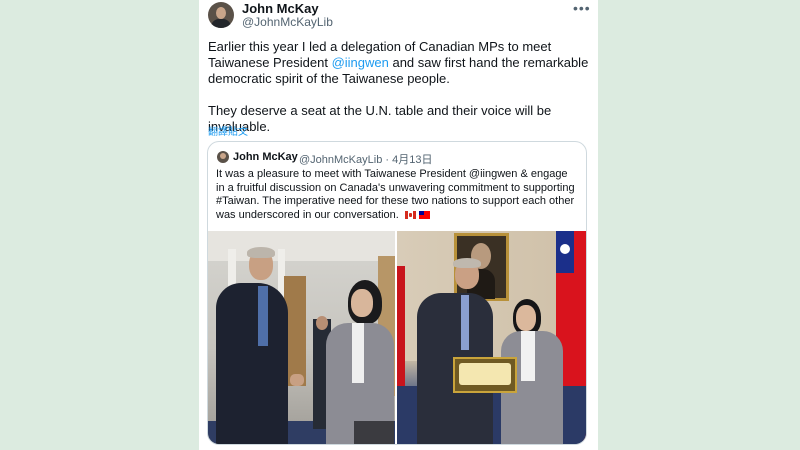 The height and width of the screenshot is (450, 800). Describe the element at coordinates (424, 214) in the screenshot. I see `taiwan-flag-icon` at that location.